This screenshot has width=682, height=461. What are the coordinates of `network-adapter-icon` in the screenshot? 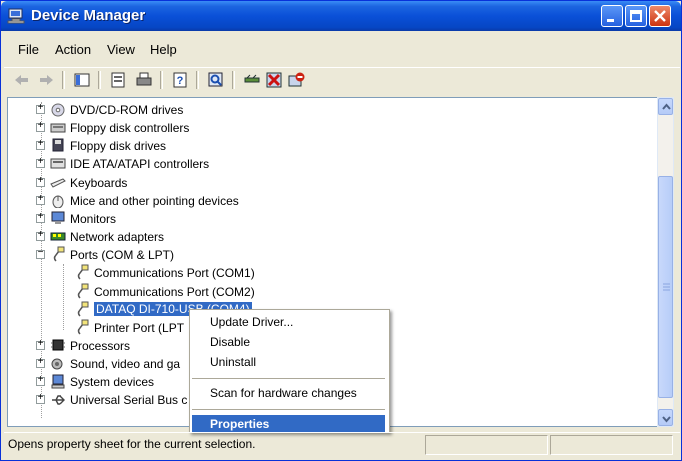 It's located at (58, 236).